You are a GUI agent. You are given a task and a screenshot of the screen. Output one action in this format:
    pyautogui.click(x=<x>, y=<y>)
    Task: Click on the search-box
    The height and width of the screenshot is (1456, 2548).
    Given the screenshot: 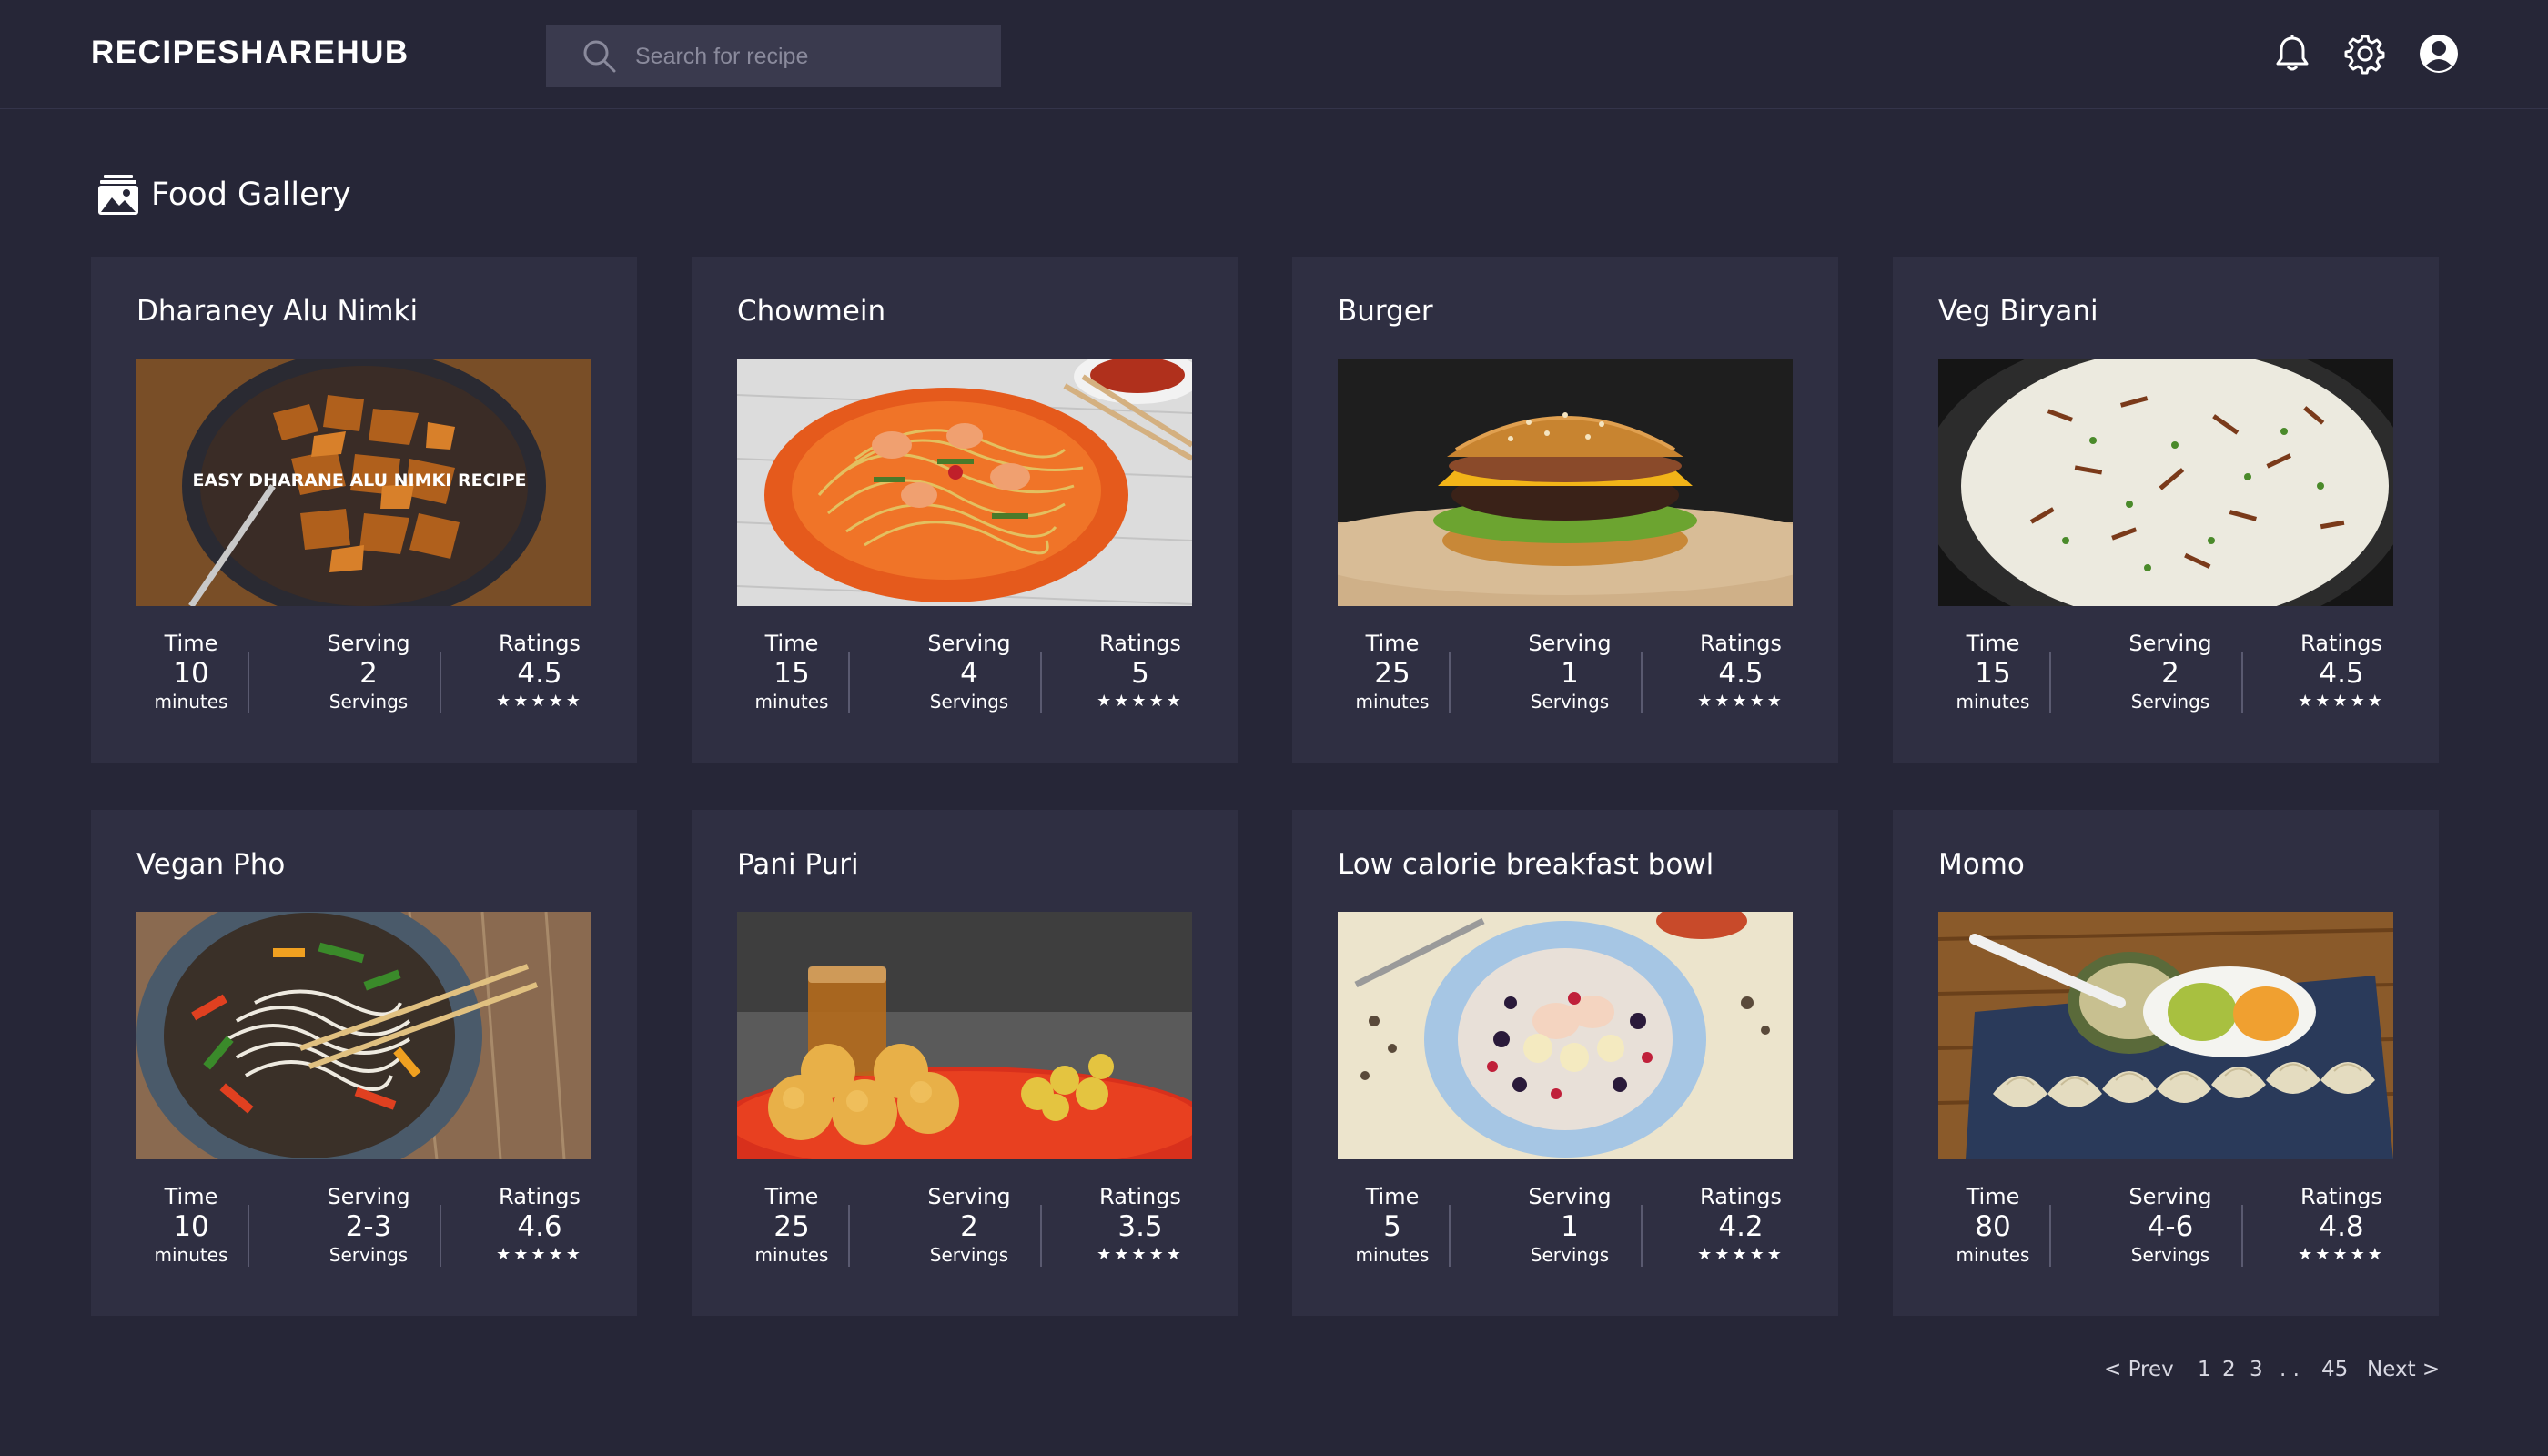 What is the action you would take?
    pyautogui.click(x=774, y=57)
    